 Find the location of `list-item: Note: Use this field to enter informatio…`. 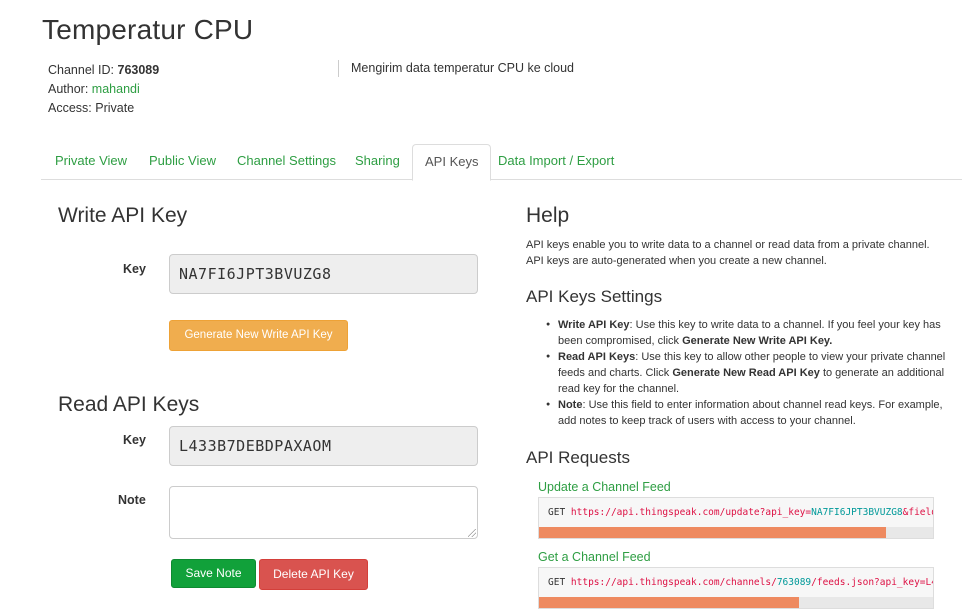

list-item: Note: Use this field to enter informatio… is located at coordinates (746, 413).